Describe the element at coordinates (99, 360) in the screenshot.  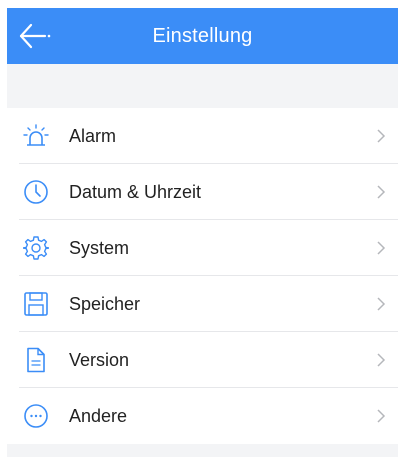
I see `settings-item-label: Version` at that location.